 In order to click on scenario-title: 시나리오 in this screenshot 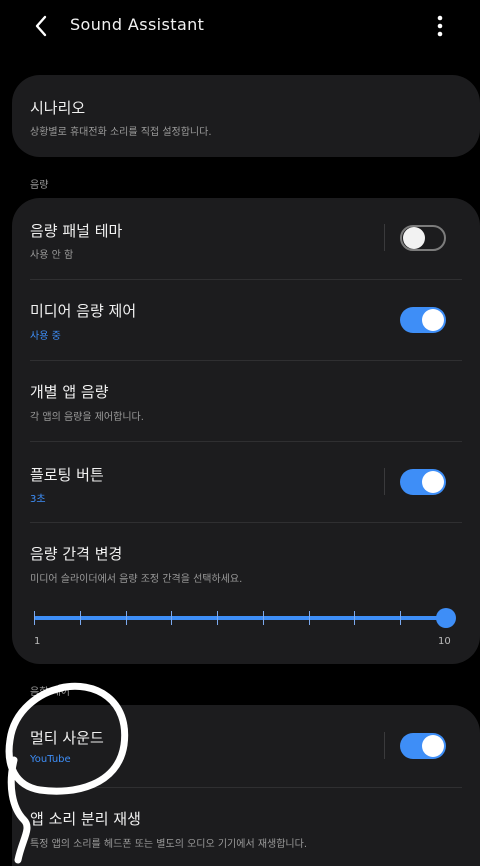, I will do `click(58, 108)`.